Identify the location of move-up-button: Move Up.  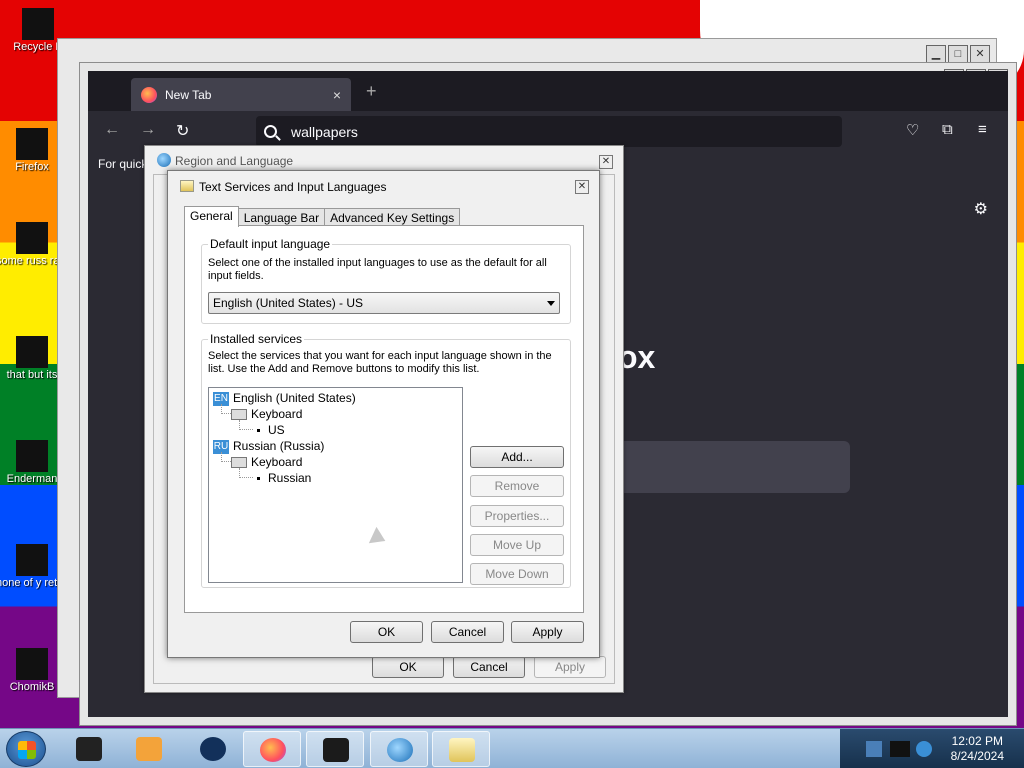
(517, 545).